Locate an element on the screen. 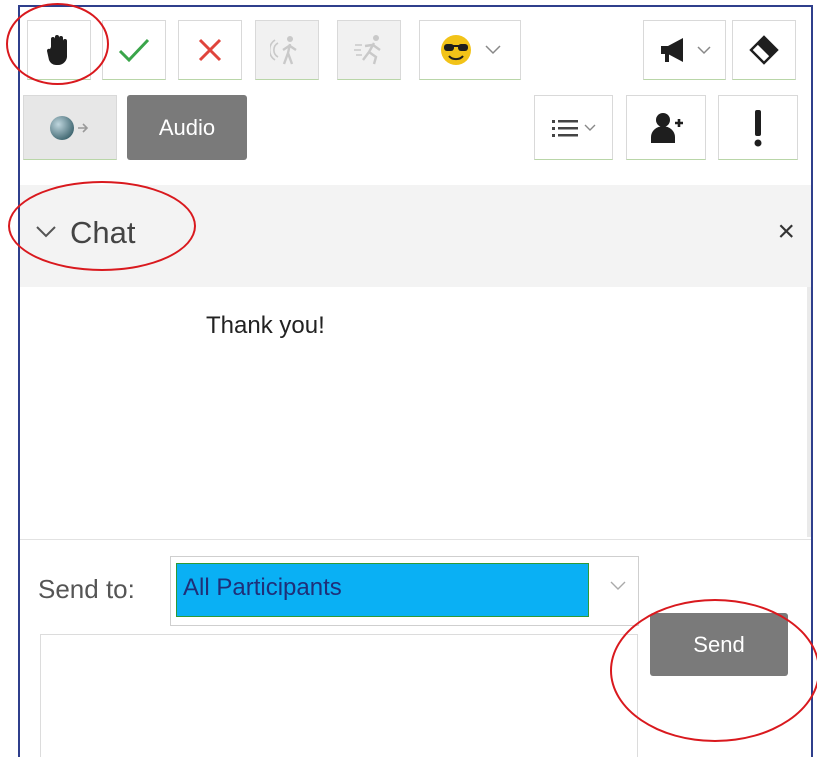 This screenshot has height=757, width=817. audio-connect-button is located at coordinates (70, 127).